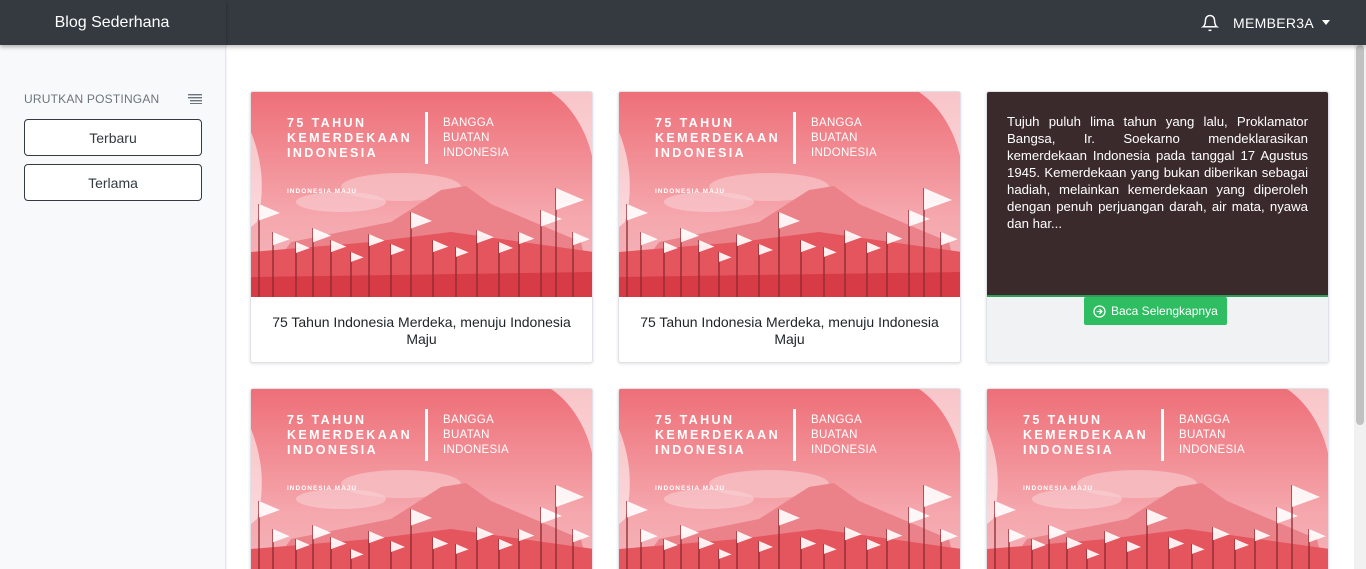 This screenshot has width=1366, height=569. Describe the element at coordinates (1210, 23) in the screenshot. I see `bell-icon` at that location.